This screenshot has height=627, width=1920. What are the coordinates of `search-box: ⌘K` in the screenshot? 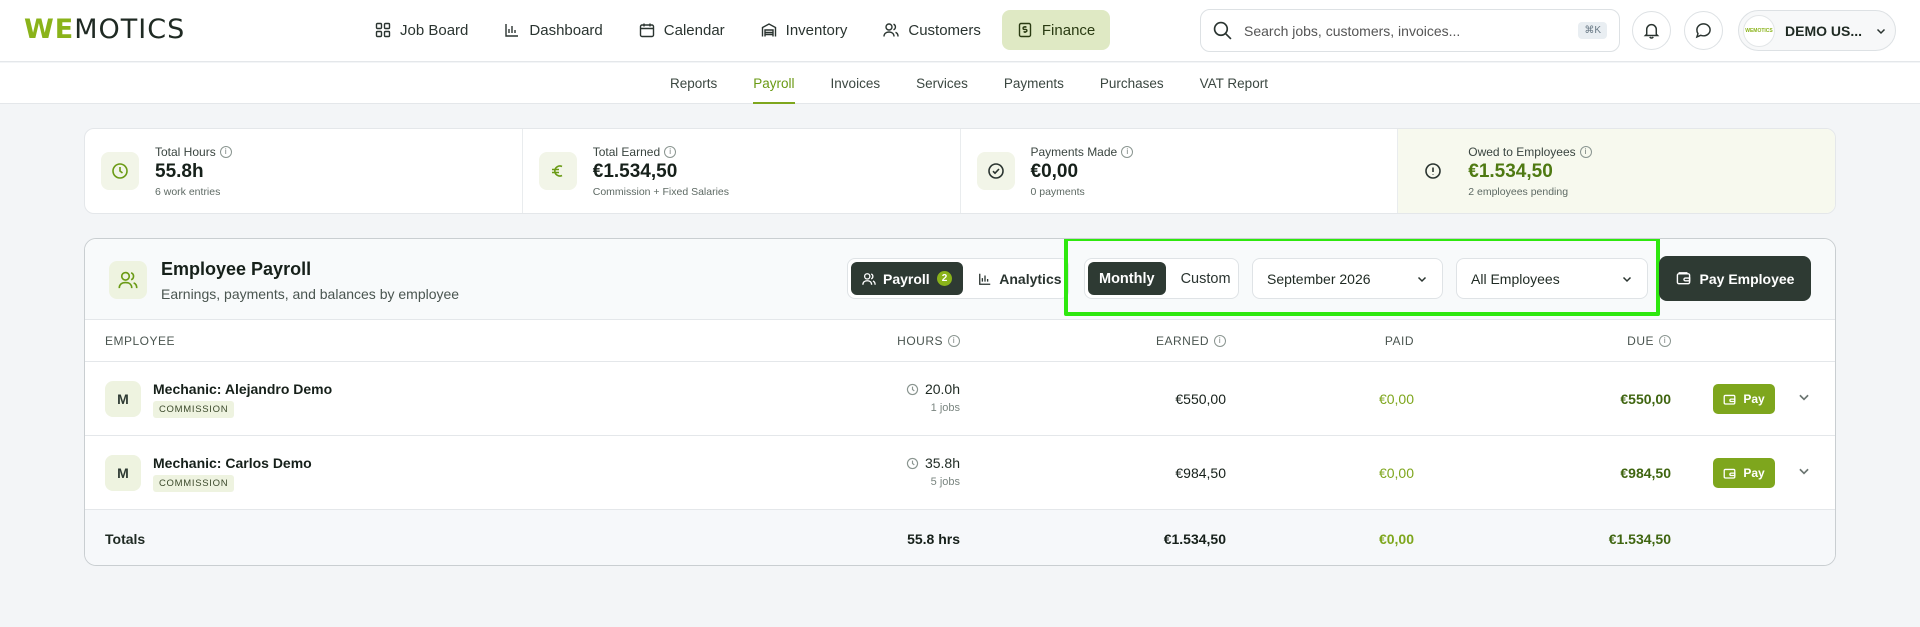 It's located at (1410, 30).